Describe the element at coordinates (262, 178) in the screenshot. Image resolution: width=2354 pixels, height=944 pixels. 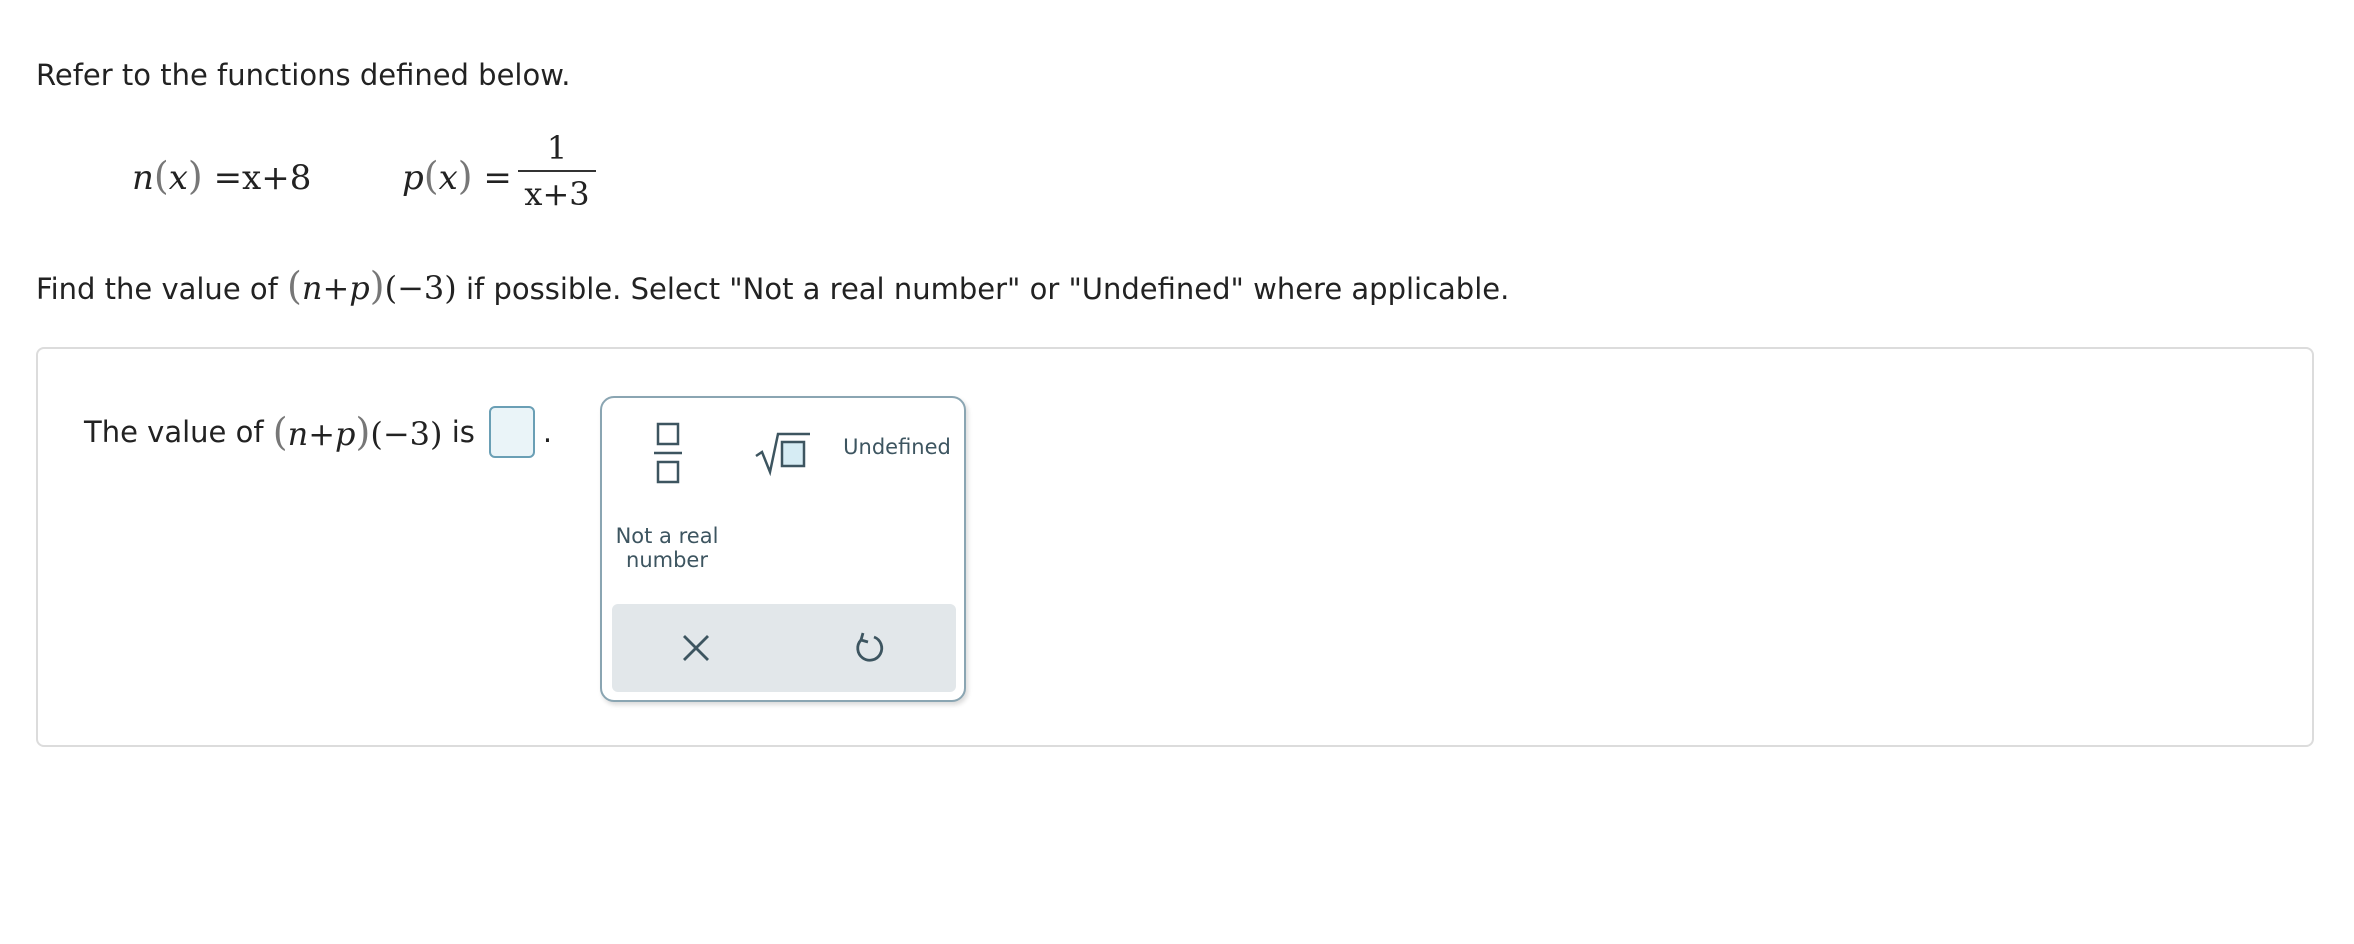
I see `function-n-rhs: =x+8` at that location.